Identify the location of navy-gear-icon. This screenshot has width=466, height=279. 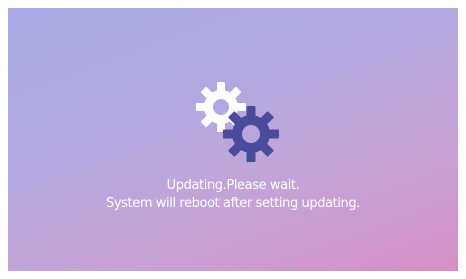
(251, 134).